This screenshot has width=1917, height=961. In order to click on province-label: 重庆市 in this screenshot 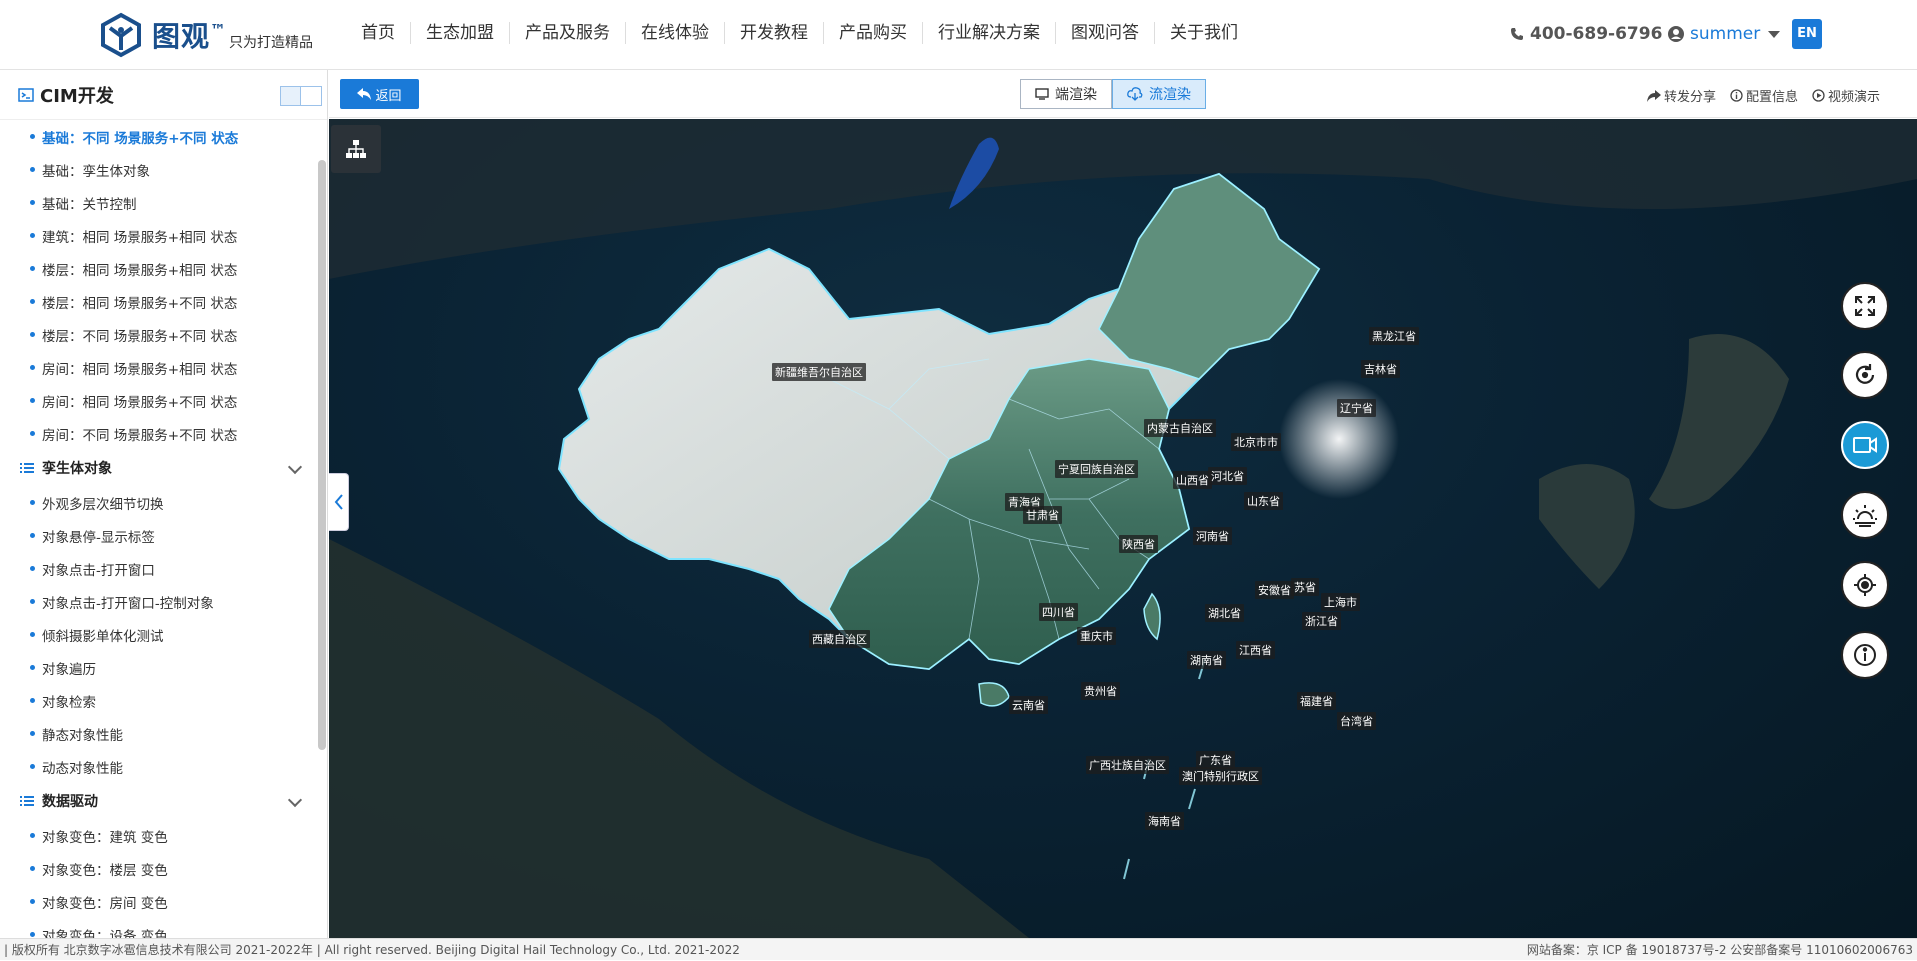, I will do `click(1096, 636)`.